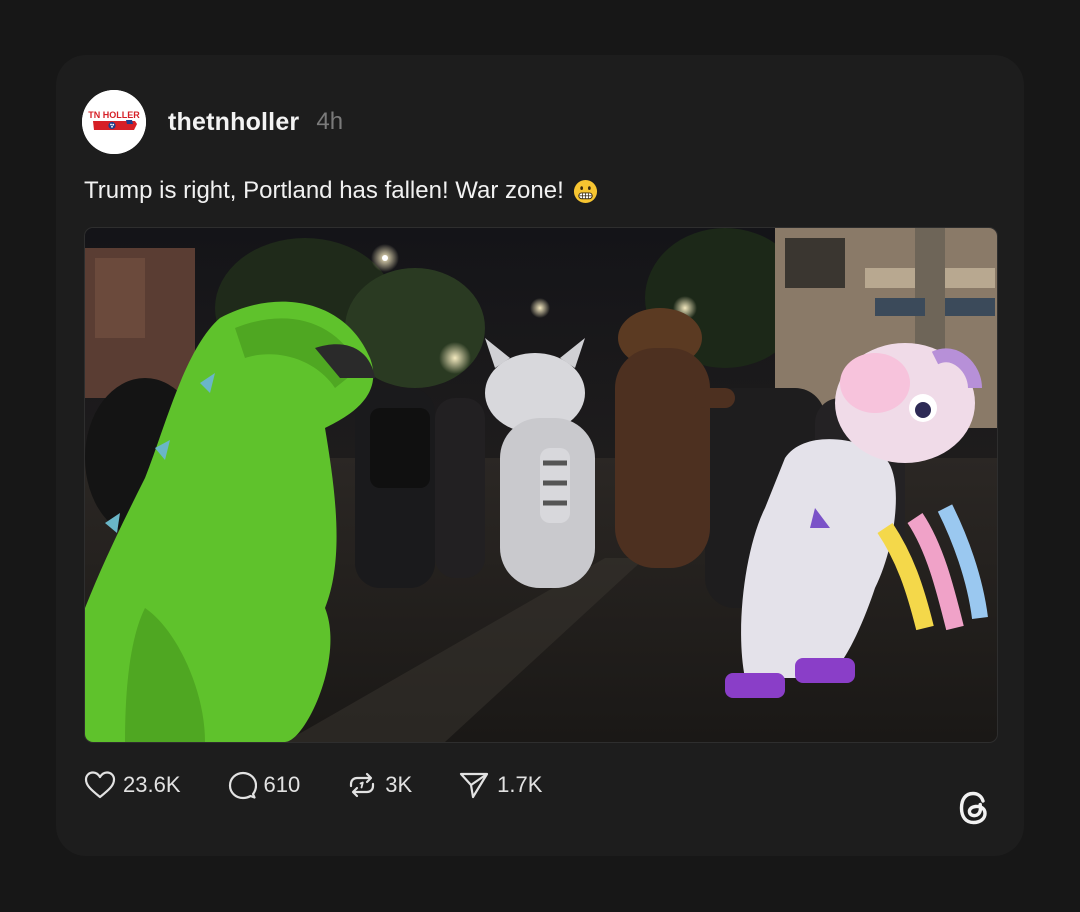 The height and width of the screenshot is (912, 1080). Describe the element at coordinates (100, 785) in the screenshot. I see `heart-icon` at that location.